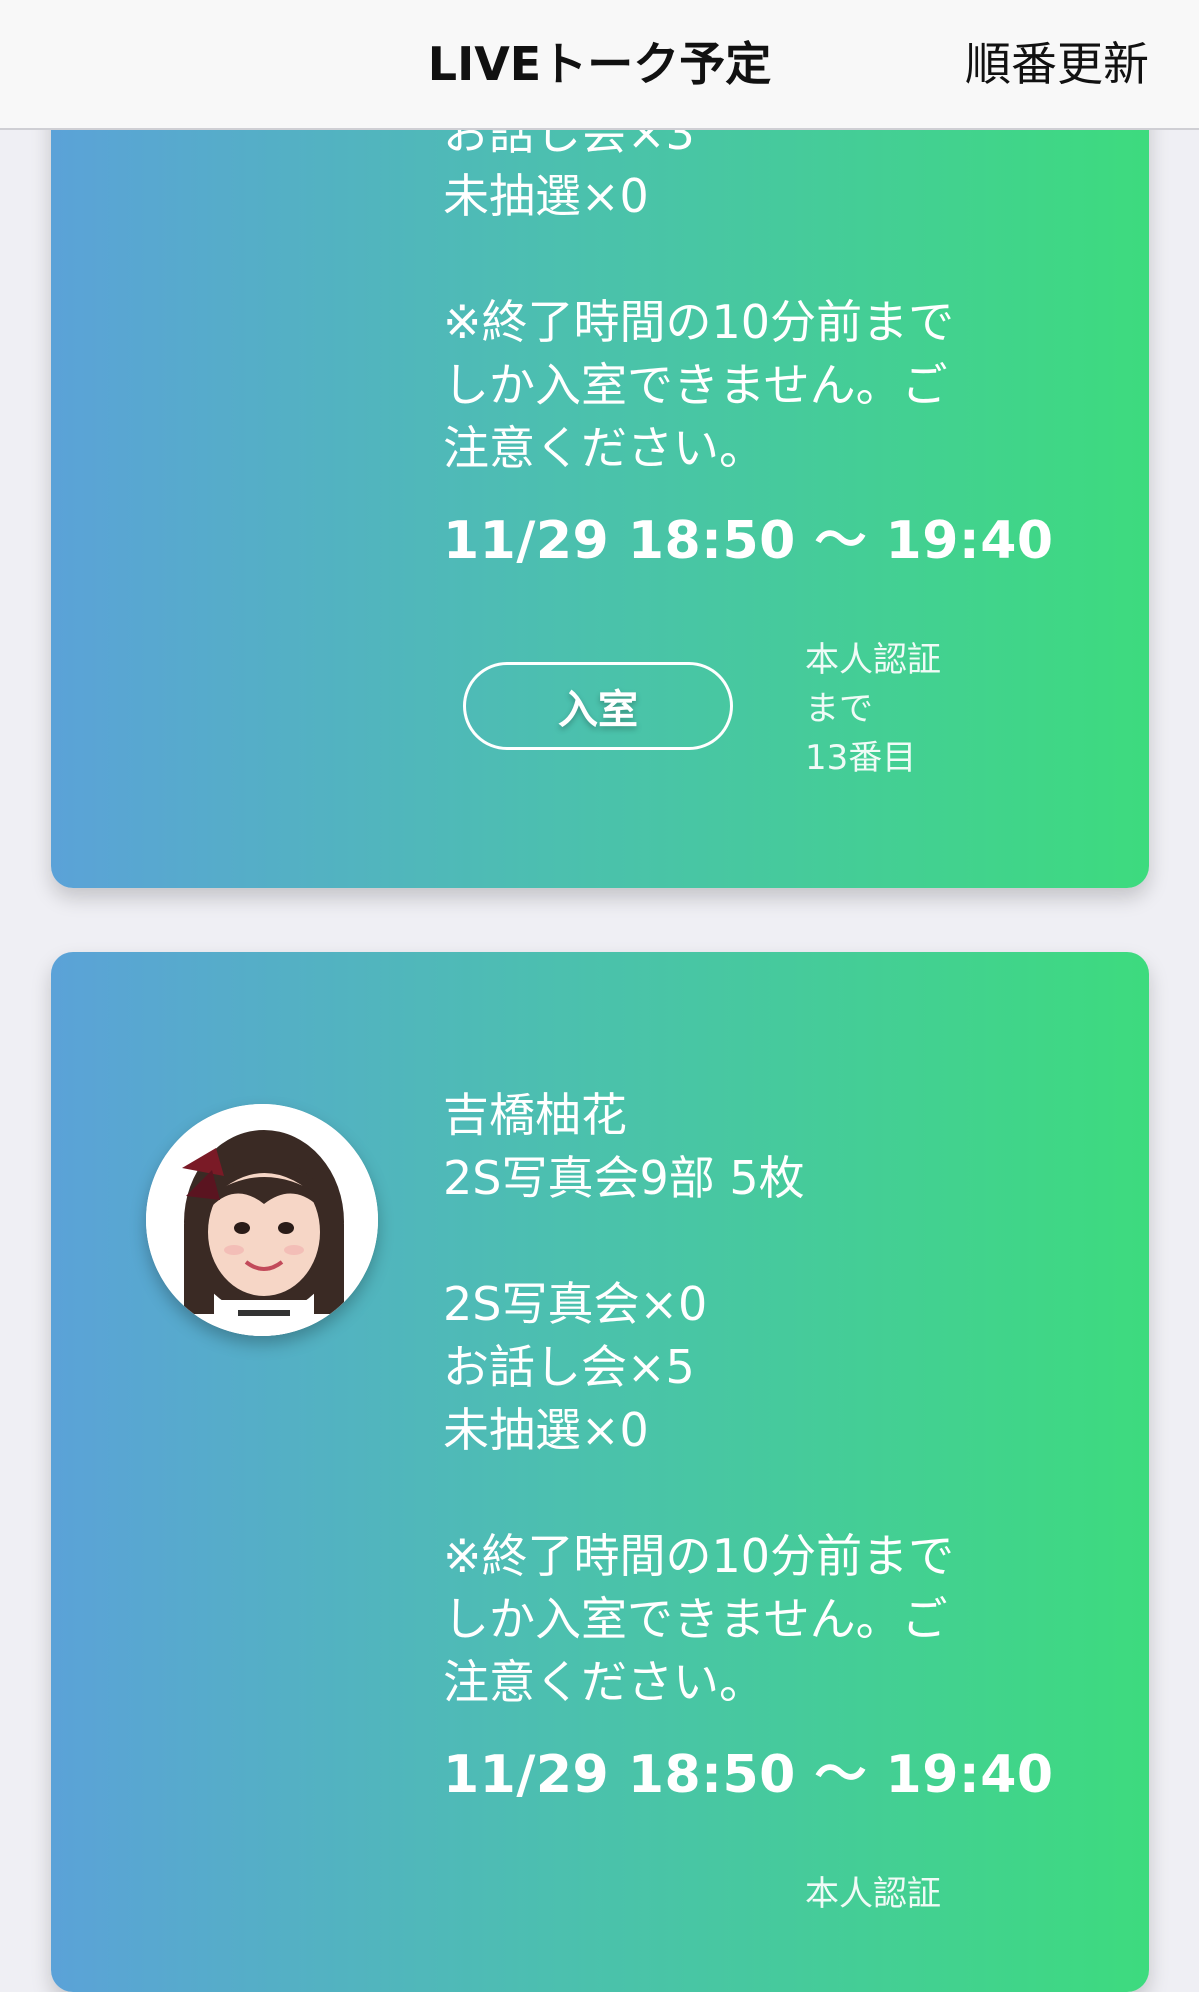 The image size is (1199, 1992). I want to click on queue-status: 本人認証, so click(873, 1894).